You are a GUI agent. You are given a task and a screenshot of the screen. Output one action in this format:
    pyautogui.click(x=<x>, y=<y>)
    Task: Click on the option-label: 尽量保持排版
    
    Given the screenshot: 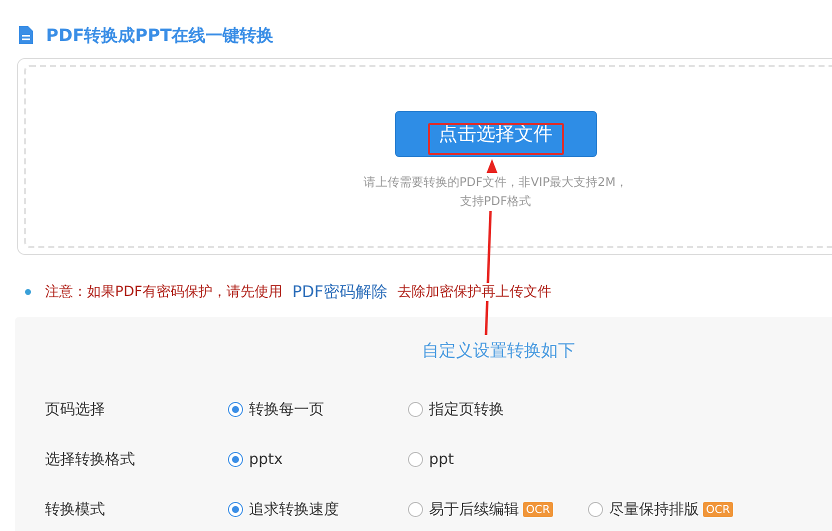 What is the action you would take?
    pyautogui.click(x=654, y=509)
    